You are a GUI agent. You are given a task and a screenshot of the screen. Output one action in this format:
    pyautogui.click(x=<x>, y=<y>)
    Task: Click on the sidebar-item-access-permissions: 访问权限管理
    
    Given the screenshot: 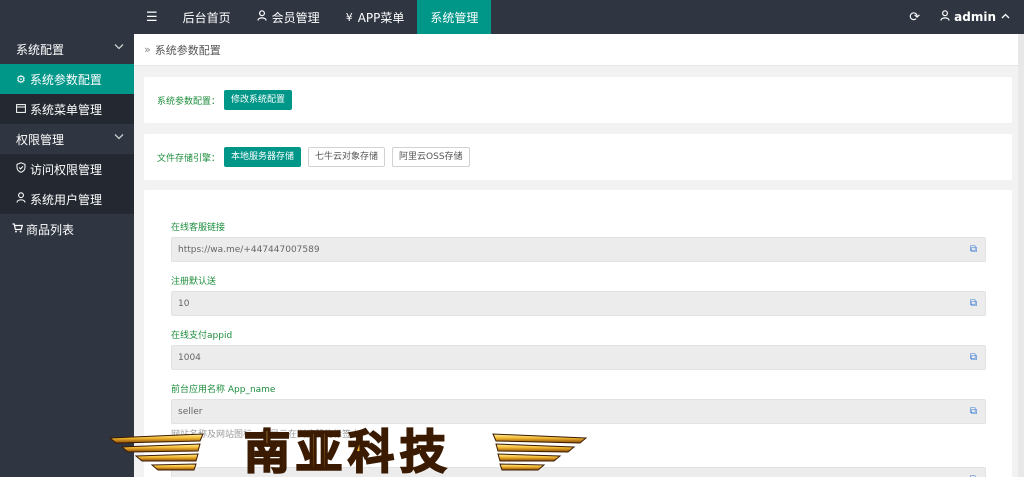 What is the action you would take?
    pyautogui.click(x=67, y=169)
    